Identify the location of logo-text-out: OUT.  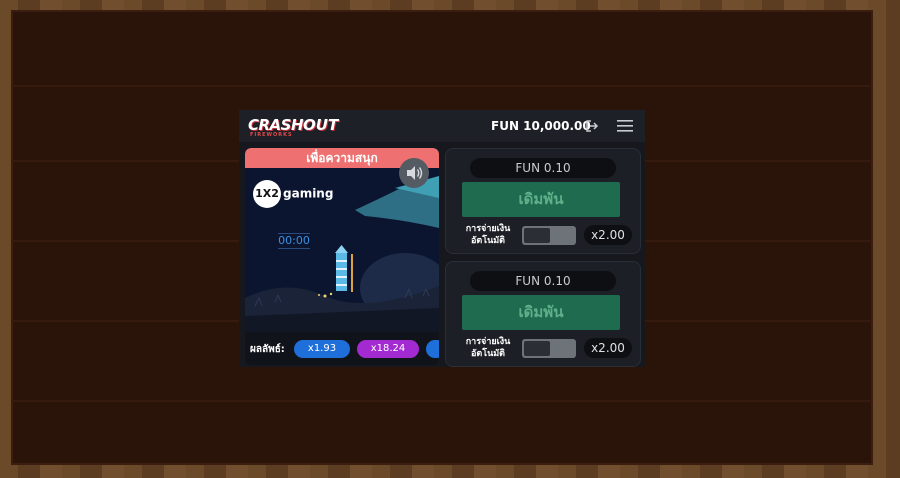
(321, 125).